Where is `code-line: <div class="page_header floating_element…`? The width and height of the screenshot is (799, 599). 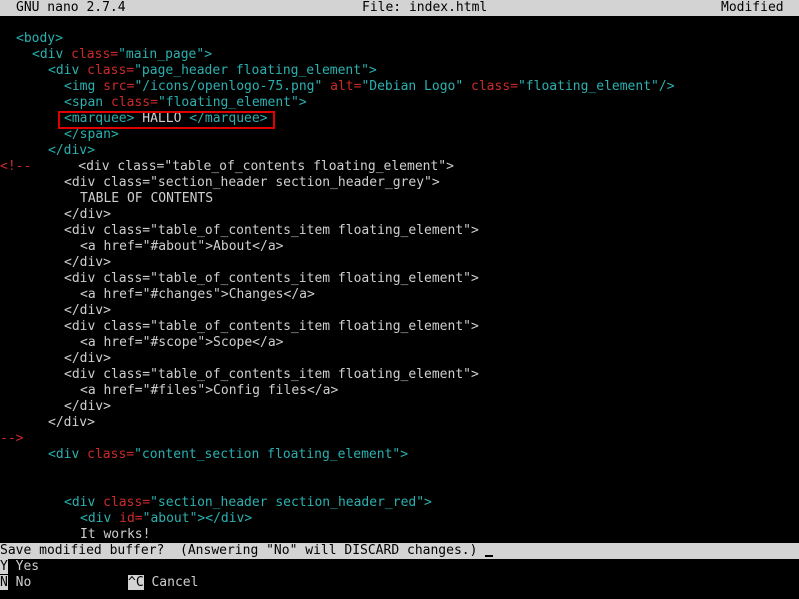 code-line: <div class="page_header floating_element… is located at coordinates (212, 71).